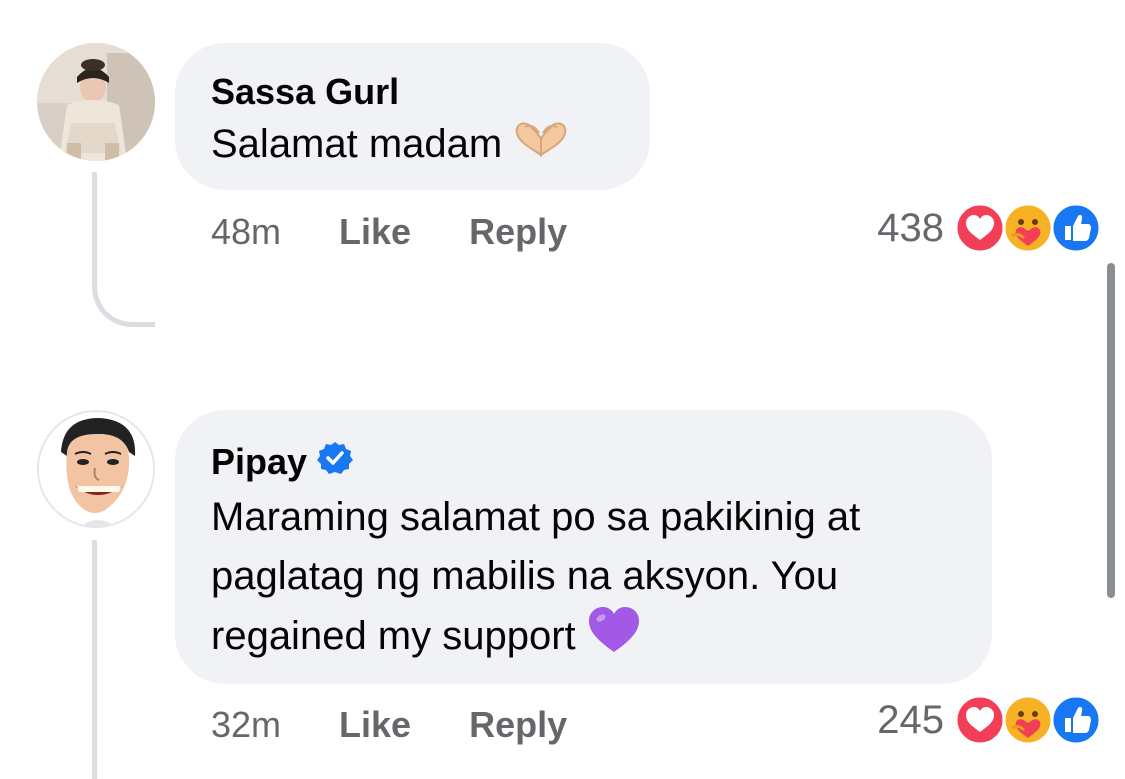  Describe the element at coordinates (357, 144) in the screenshot. I see `comment-body: Salamat madam` at that location.